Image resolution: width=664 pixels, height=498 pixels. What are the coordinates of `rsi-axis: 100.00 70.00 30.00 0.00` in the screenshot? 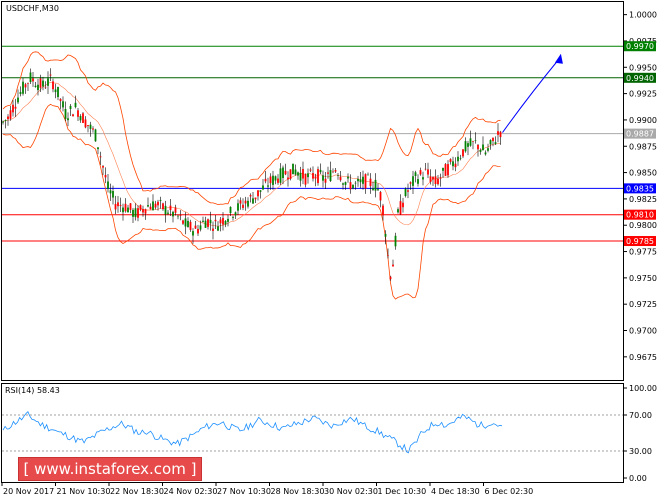 It's located at (640, 433).